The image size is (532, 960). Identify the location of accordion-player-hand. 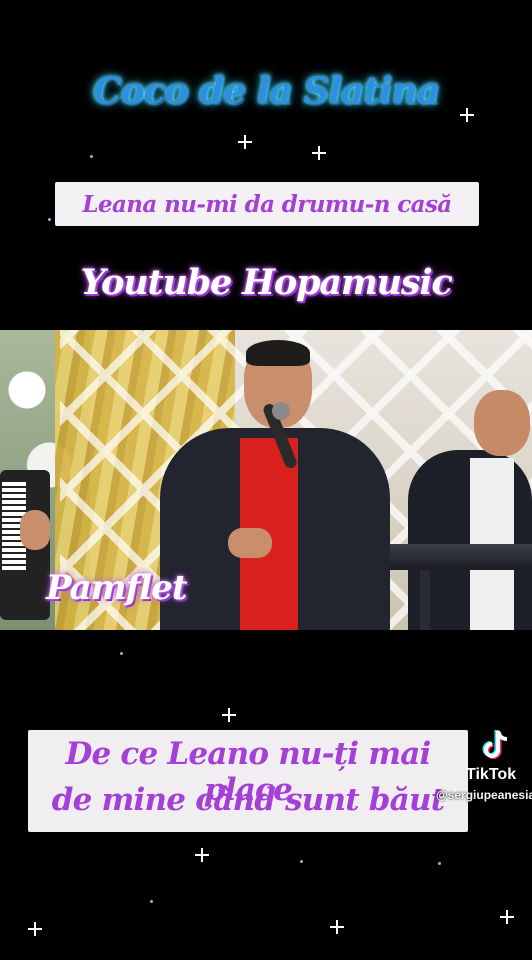
(35, 530).